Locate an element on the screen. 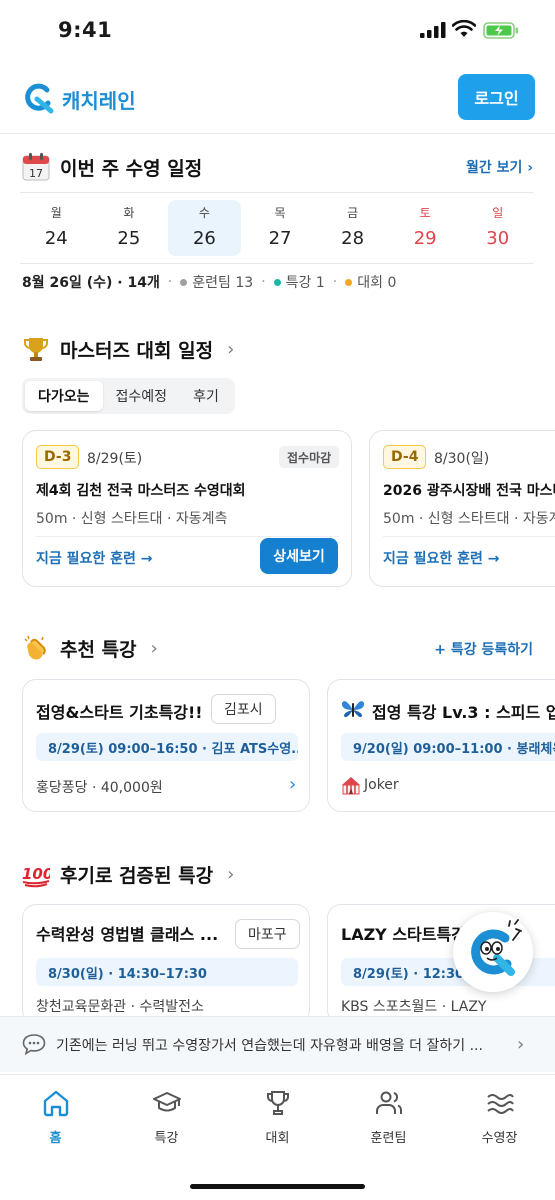 This screenshot has width=555, height=1200. tab-pools: 수영장 is located at coordinates (499, 1137).